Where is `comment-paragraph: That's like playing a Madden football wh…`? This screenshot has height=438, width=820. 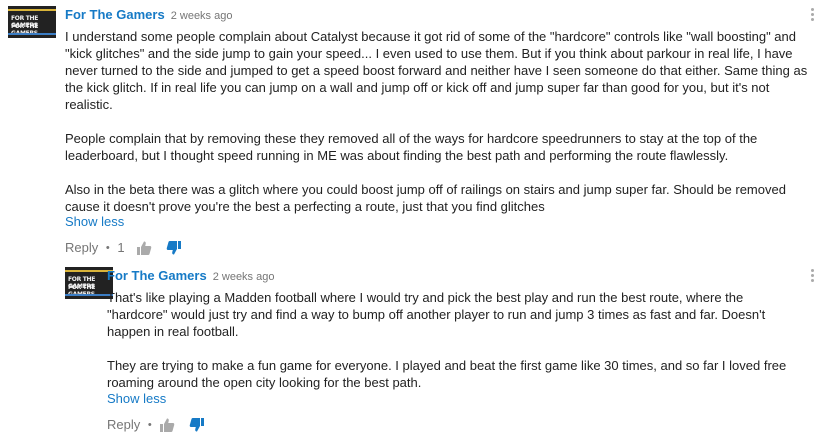
comment-paragraph: That's like playing a Madden football wh… is located at coordinates (436, 314).